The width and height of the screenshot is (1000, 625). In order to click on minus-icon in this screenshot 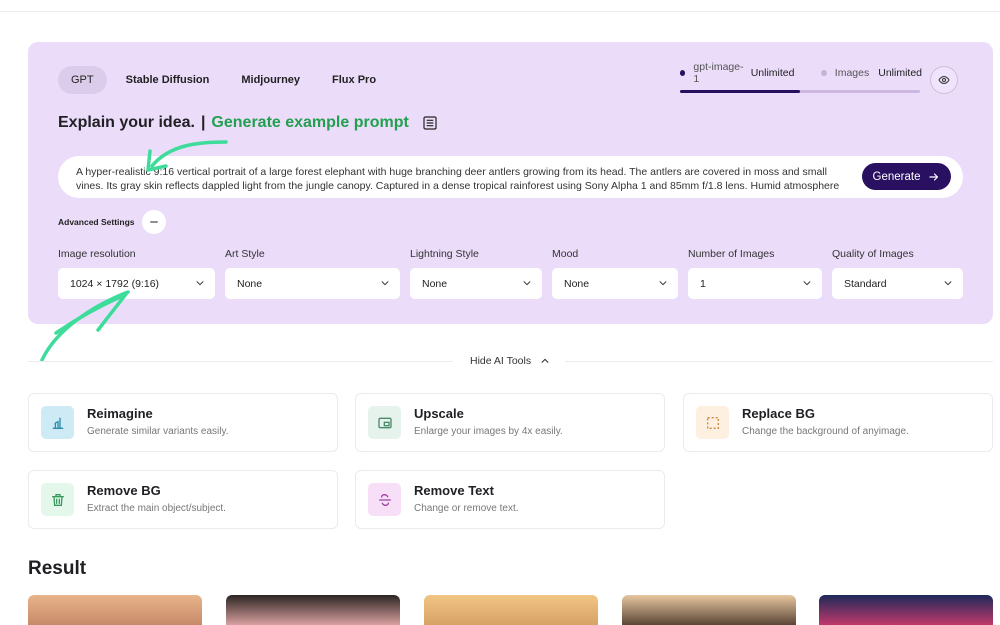, I will do `click(153, 222)`.